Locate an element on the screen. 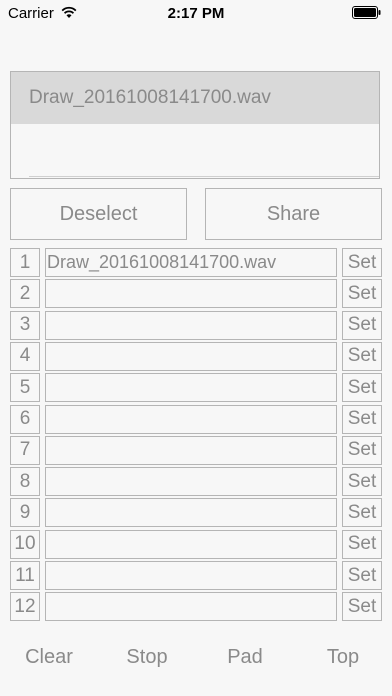 The width and height of the screenshot is (392, 696). slot-number: 2 is located at coordinates (25, 294).